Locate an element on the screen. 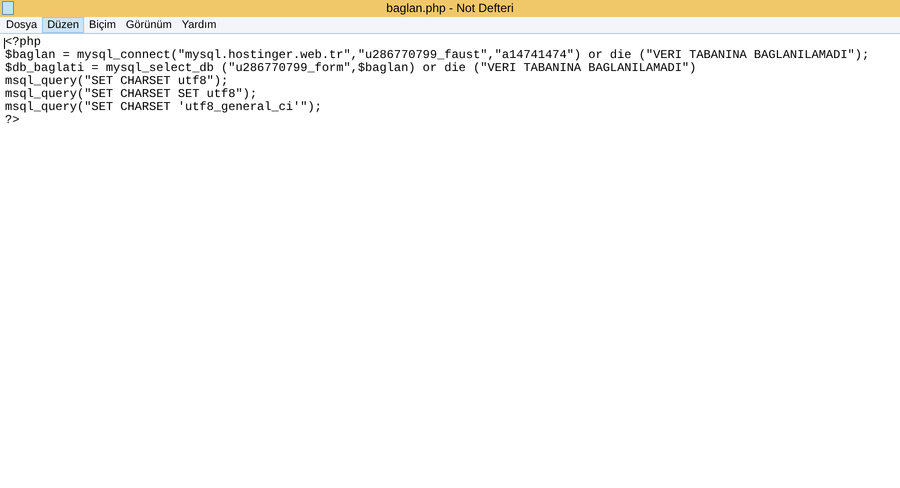 The image size is (900, 488). code-line: msql_query("SET CHARSET SET utf8"); is located at coordinates (131, 94).